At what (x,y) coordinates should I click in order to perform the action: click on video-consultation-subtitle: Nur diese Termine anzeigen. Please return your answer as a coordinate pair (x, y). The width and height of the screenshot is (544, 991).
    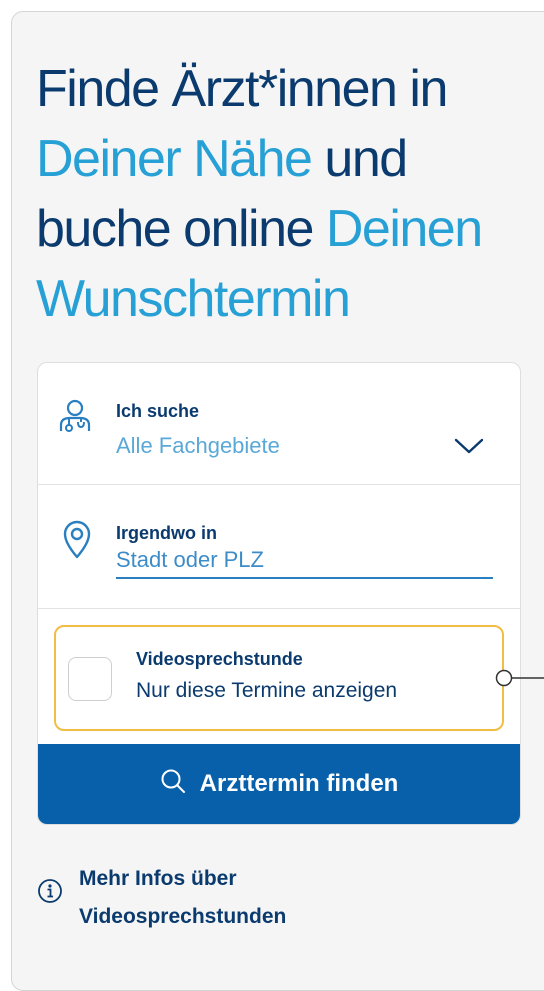
    Looking at the image, I should click on (267, 690).